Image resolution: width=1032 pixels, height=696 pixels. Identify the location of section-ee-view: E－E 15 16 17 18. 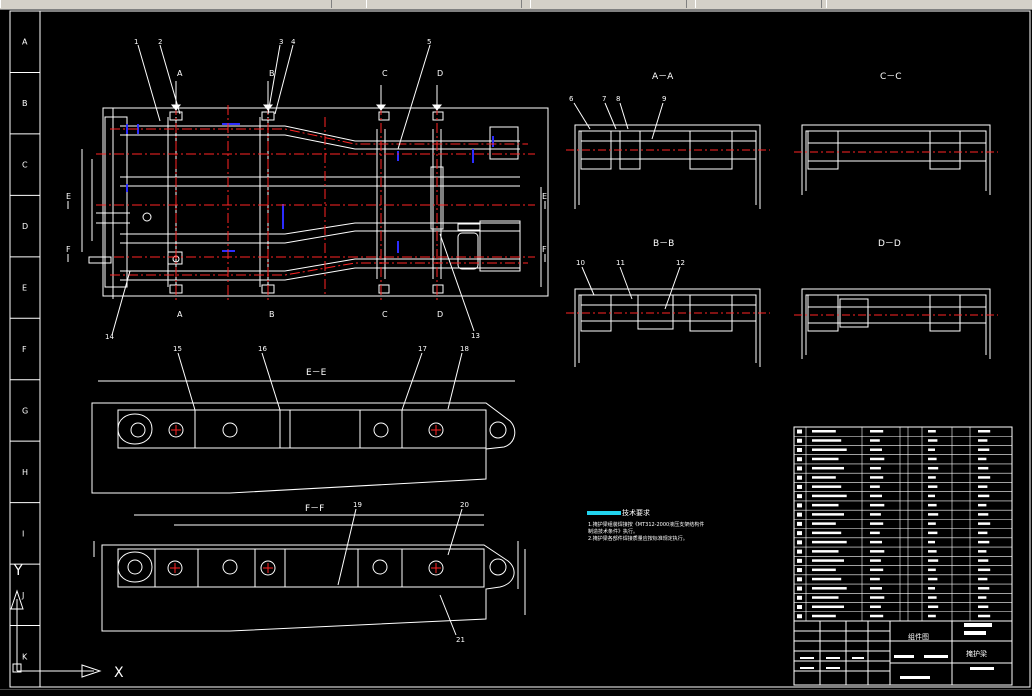
(303, 419).